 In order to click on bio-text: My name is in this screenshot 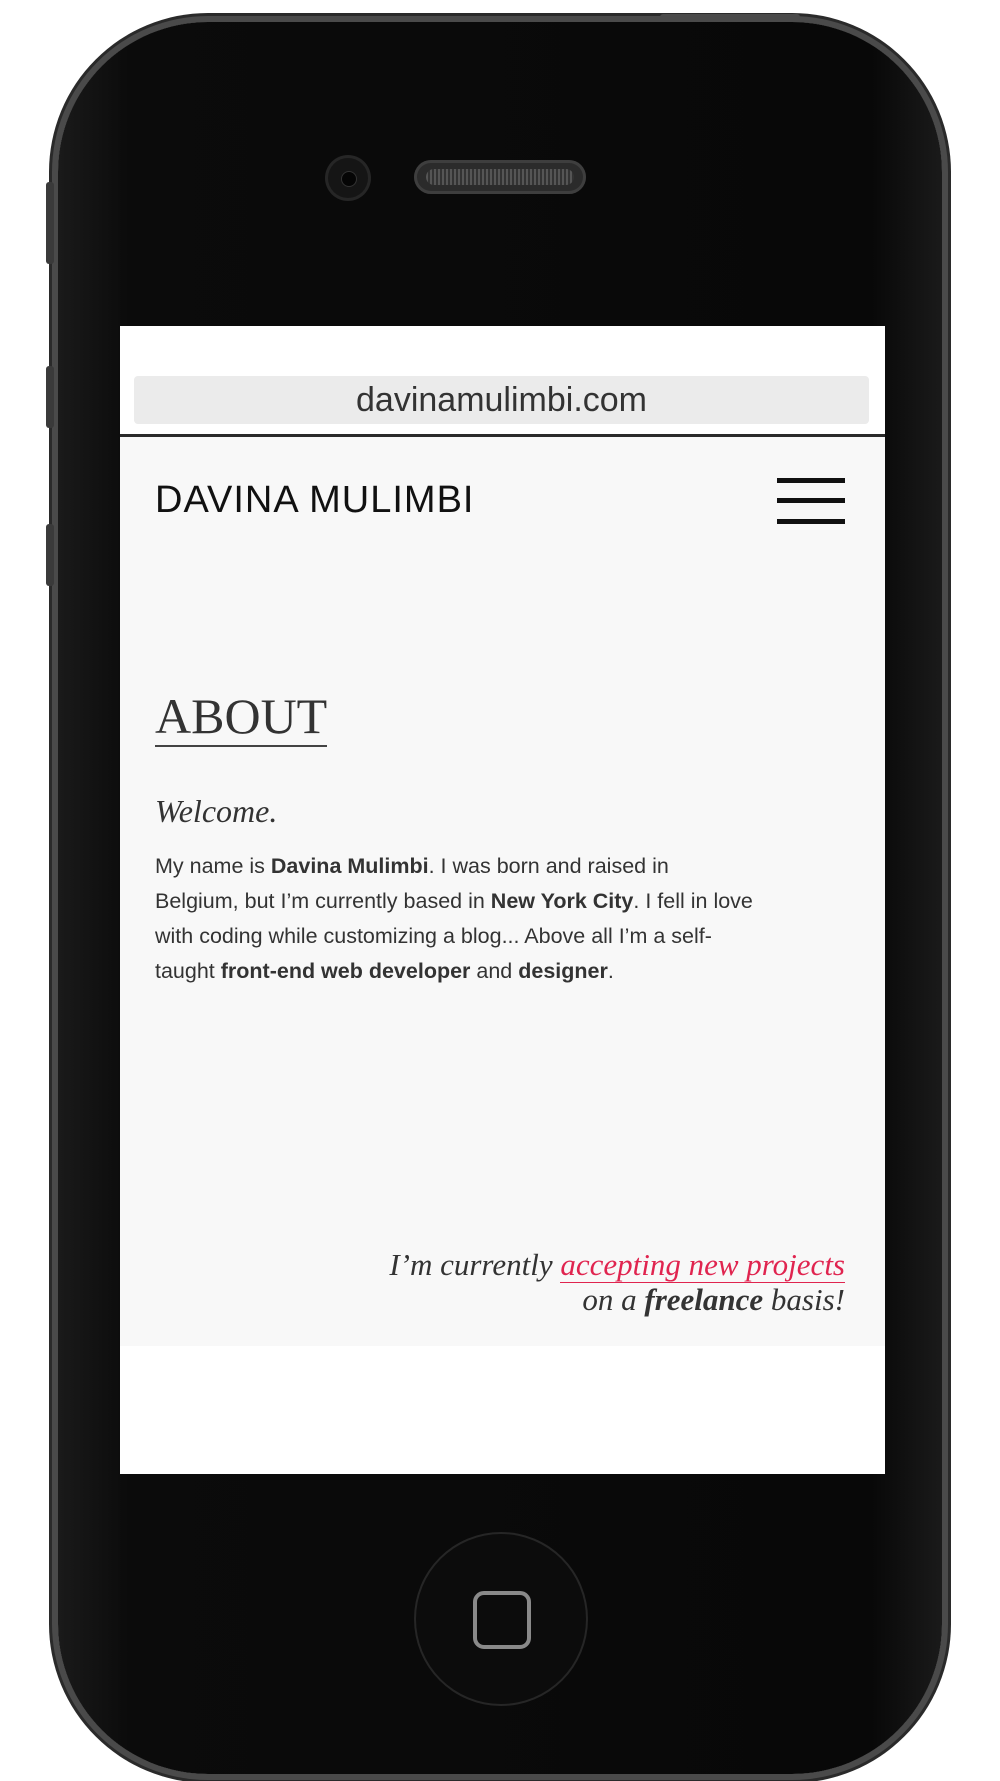, I will do `click(213, 866)`.